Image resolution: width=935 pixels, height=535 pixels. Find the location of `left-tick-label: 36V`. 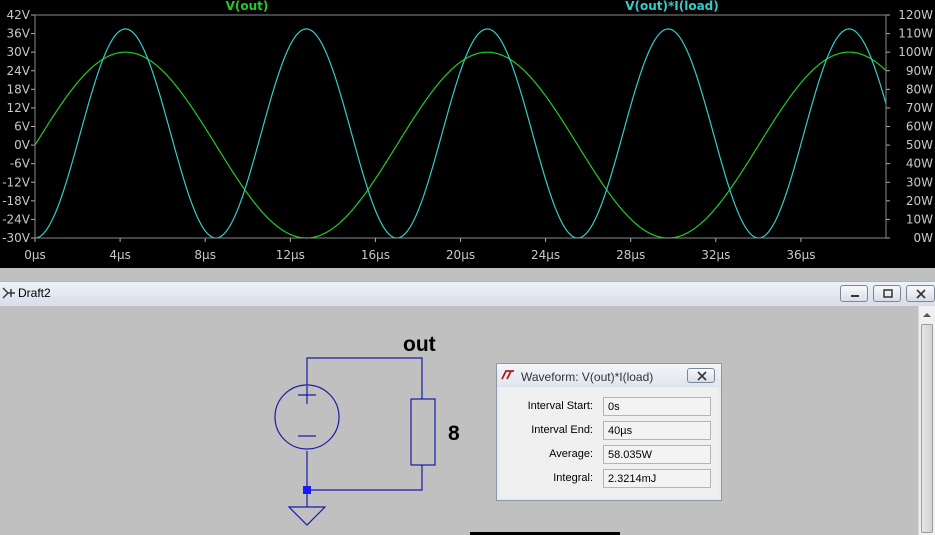

left-tick-label: 36V is located at coordinates (19, 34).